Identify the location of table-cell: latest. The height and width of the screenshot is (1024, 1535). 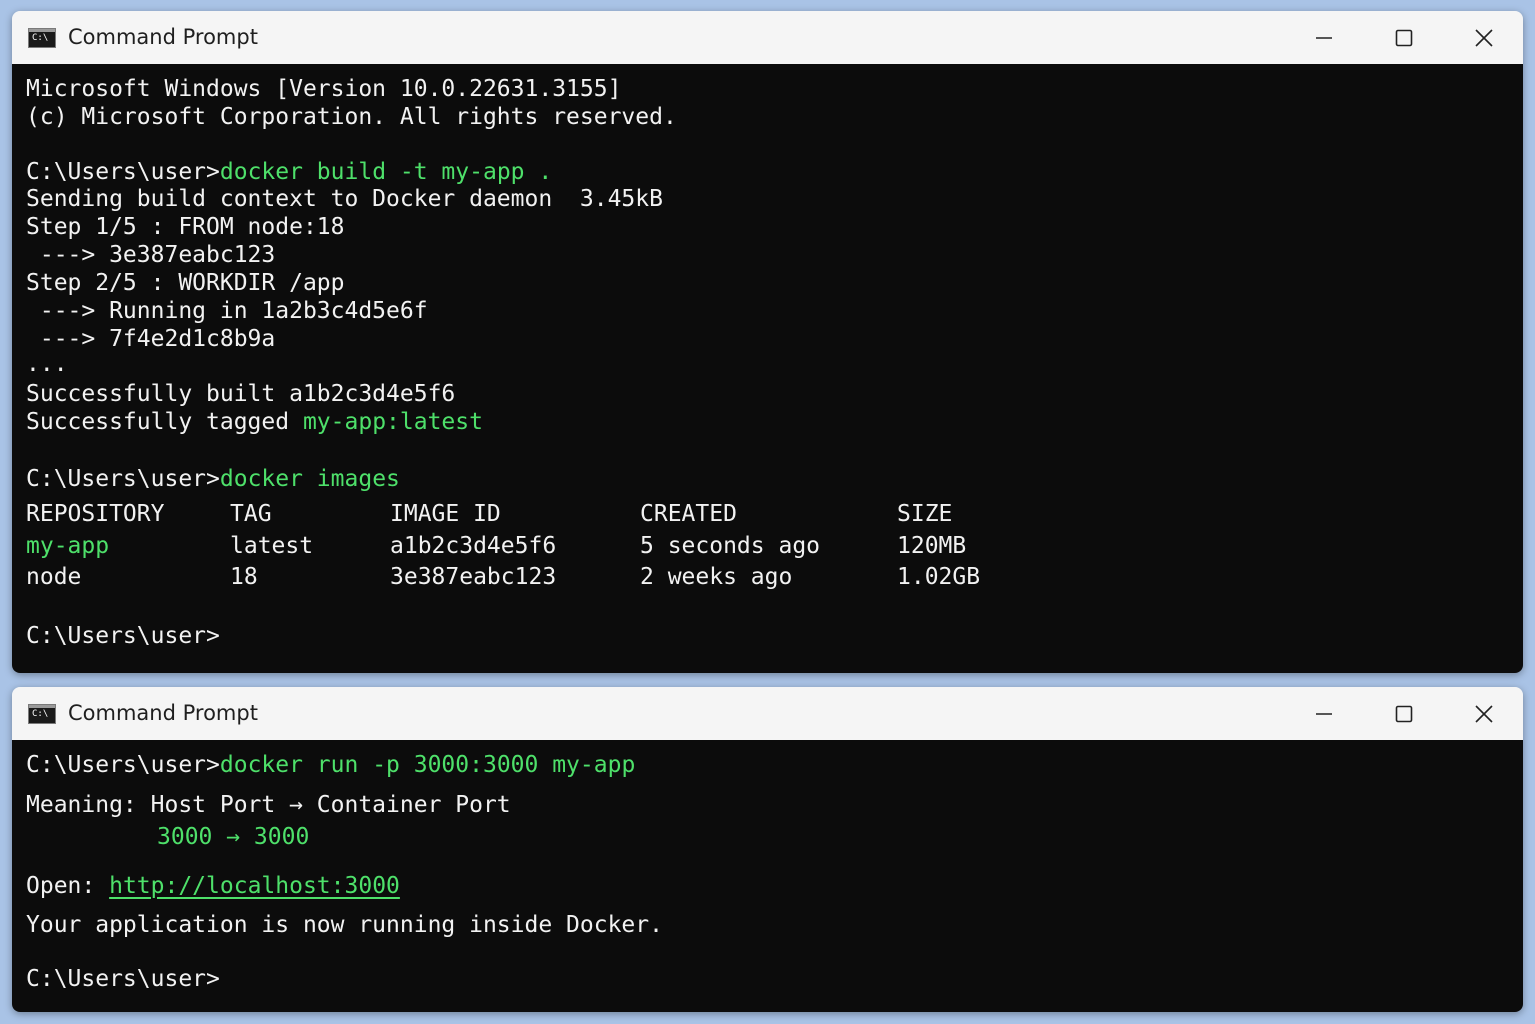
(272, 546).